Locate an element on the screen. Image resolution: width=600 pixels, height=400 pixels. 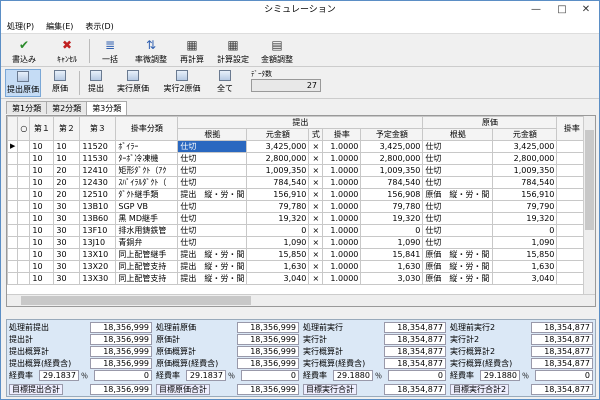
col3-cell: 11530 is located at coordinates (98, 158).